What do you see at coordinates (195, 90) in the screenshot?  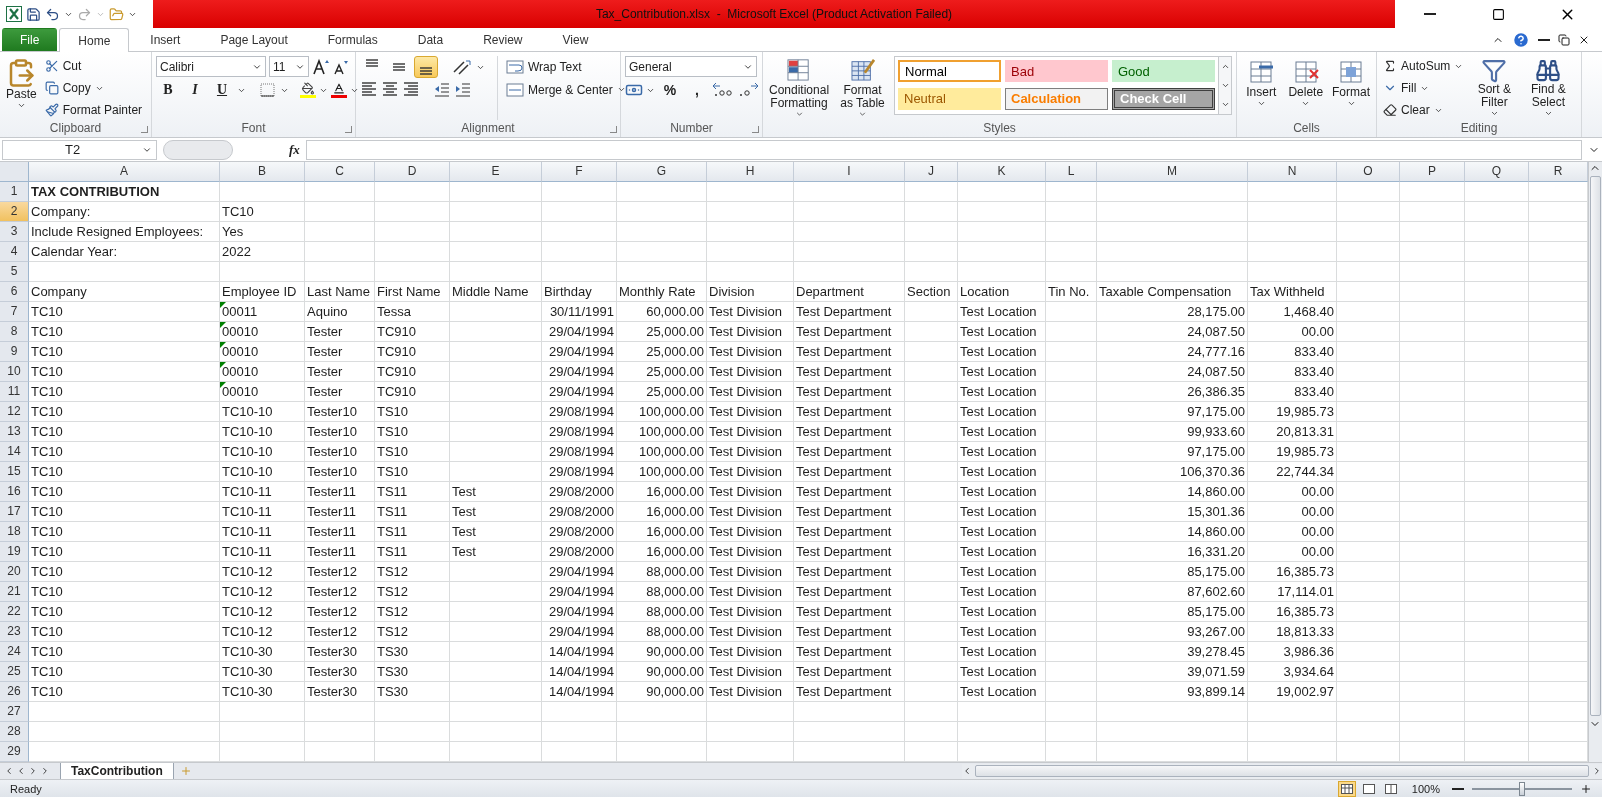 I see `font-style-button: I` at bounding box center [195, 90].